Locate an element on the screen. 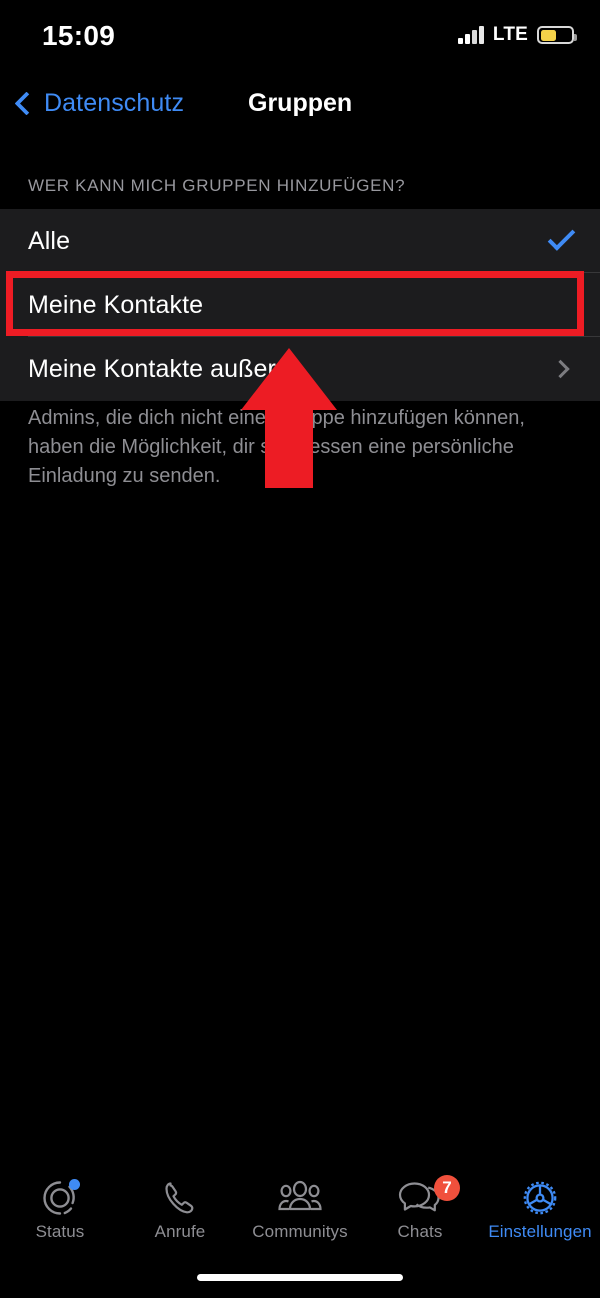  list-item-label: Alle is located at coordinates (49, 240).